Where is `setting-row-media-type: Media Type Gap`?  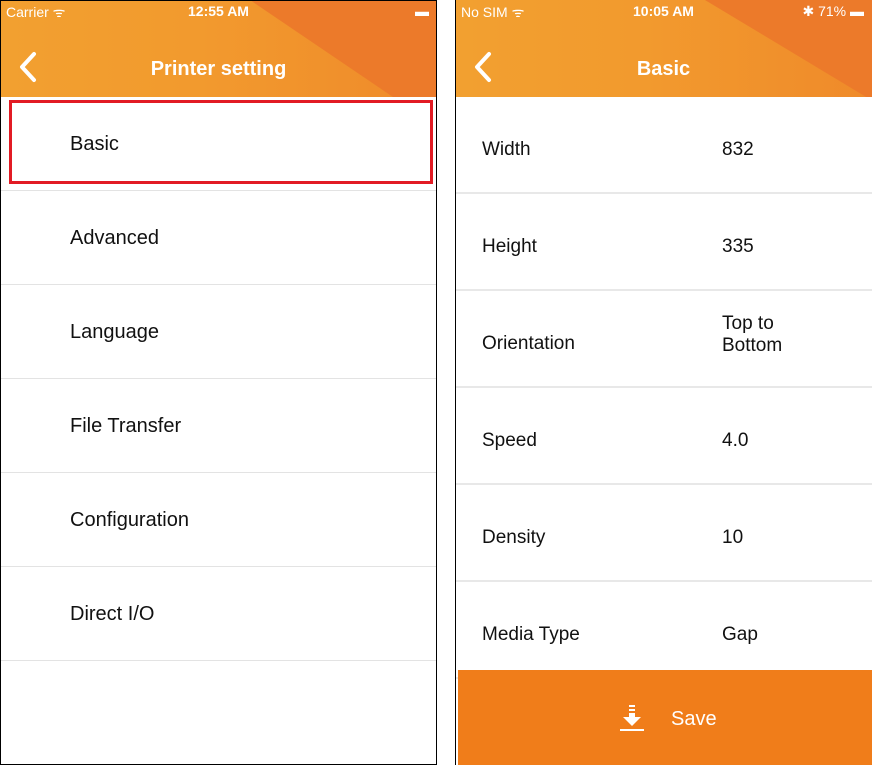
setting-row-media-type: Media Type Gap is located at coordinates (663, 630).